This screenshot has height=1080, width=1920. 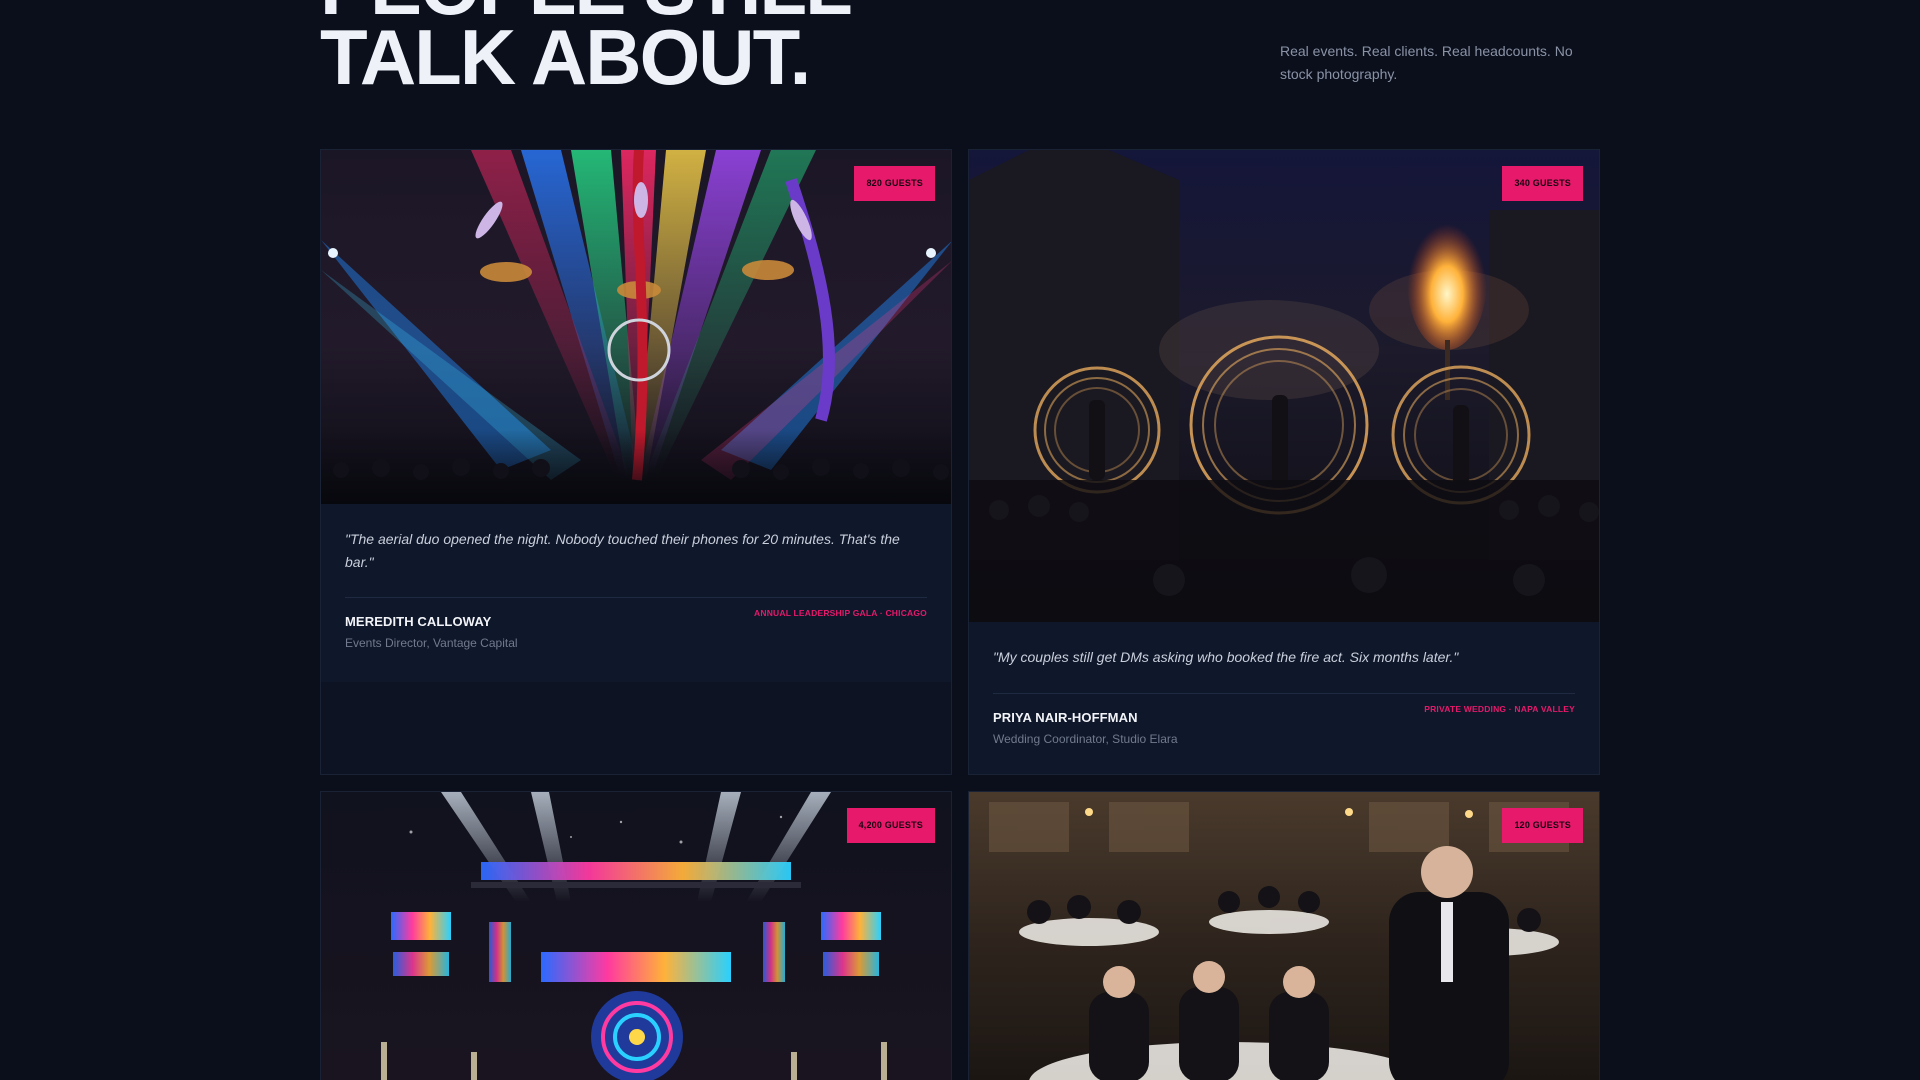 I want to click on testimonial-card-3: 4,200 GUESTS, so click(x=636, y=935).